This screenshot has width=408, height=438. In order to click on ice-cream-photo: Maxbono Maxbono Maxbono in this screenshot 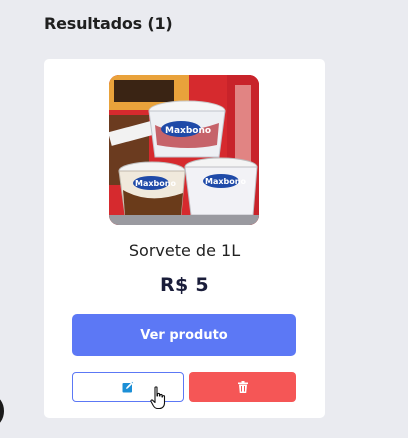, I will do `click(184, 150)`.